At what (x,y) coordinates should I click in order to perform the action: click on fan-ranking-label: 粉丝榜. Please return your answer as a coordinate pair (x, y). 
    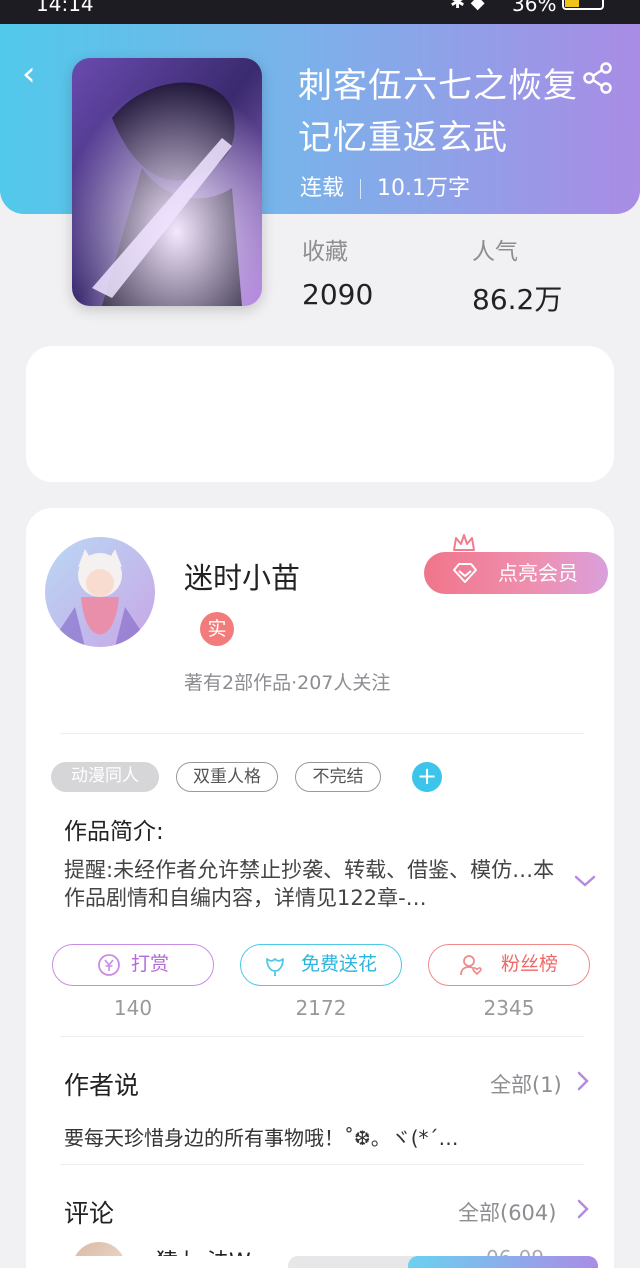
    Looking at the image, I should click on (530, 964).